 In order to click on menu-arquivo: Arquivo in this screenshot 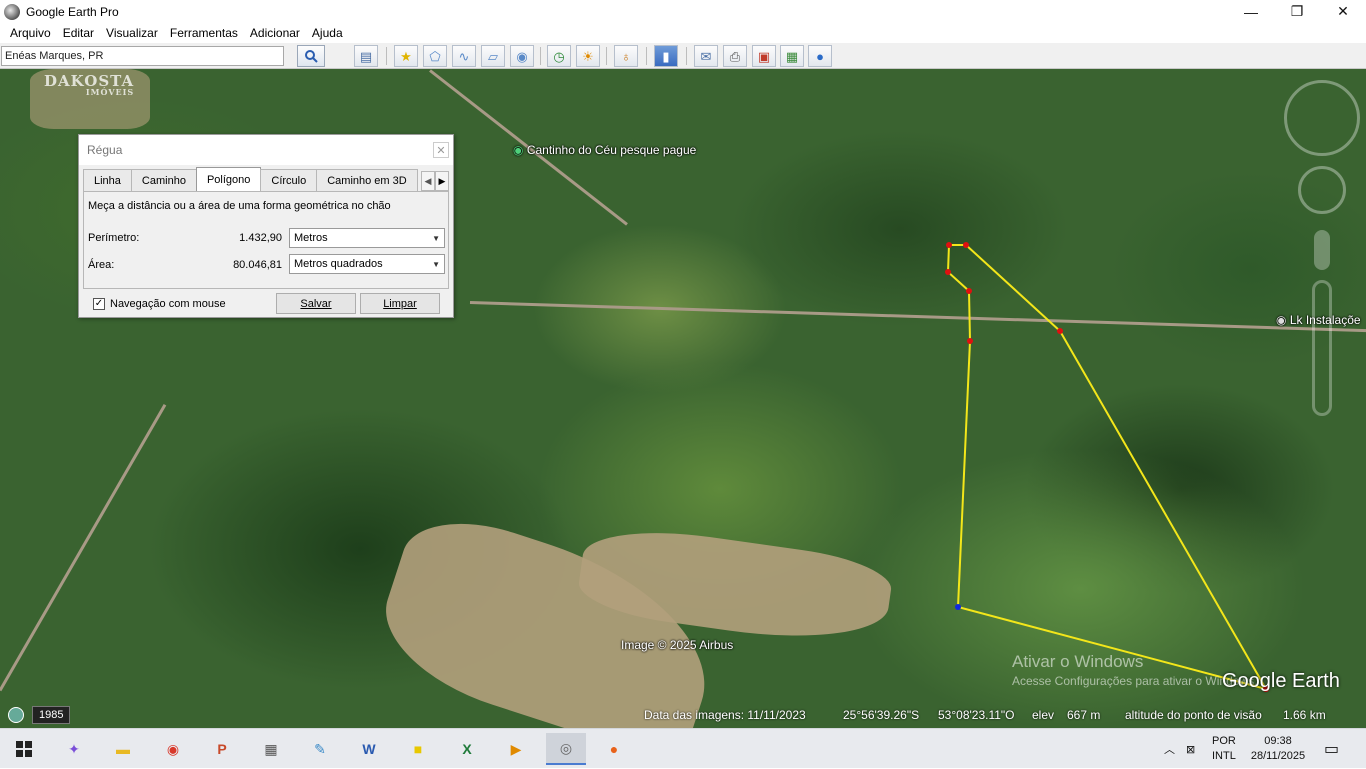, I will do `click(30, 33)`.